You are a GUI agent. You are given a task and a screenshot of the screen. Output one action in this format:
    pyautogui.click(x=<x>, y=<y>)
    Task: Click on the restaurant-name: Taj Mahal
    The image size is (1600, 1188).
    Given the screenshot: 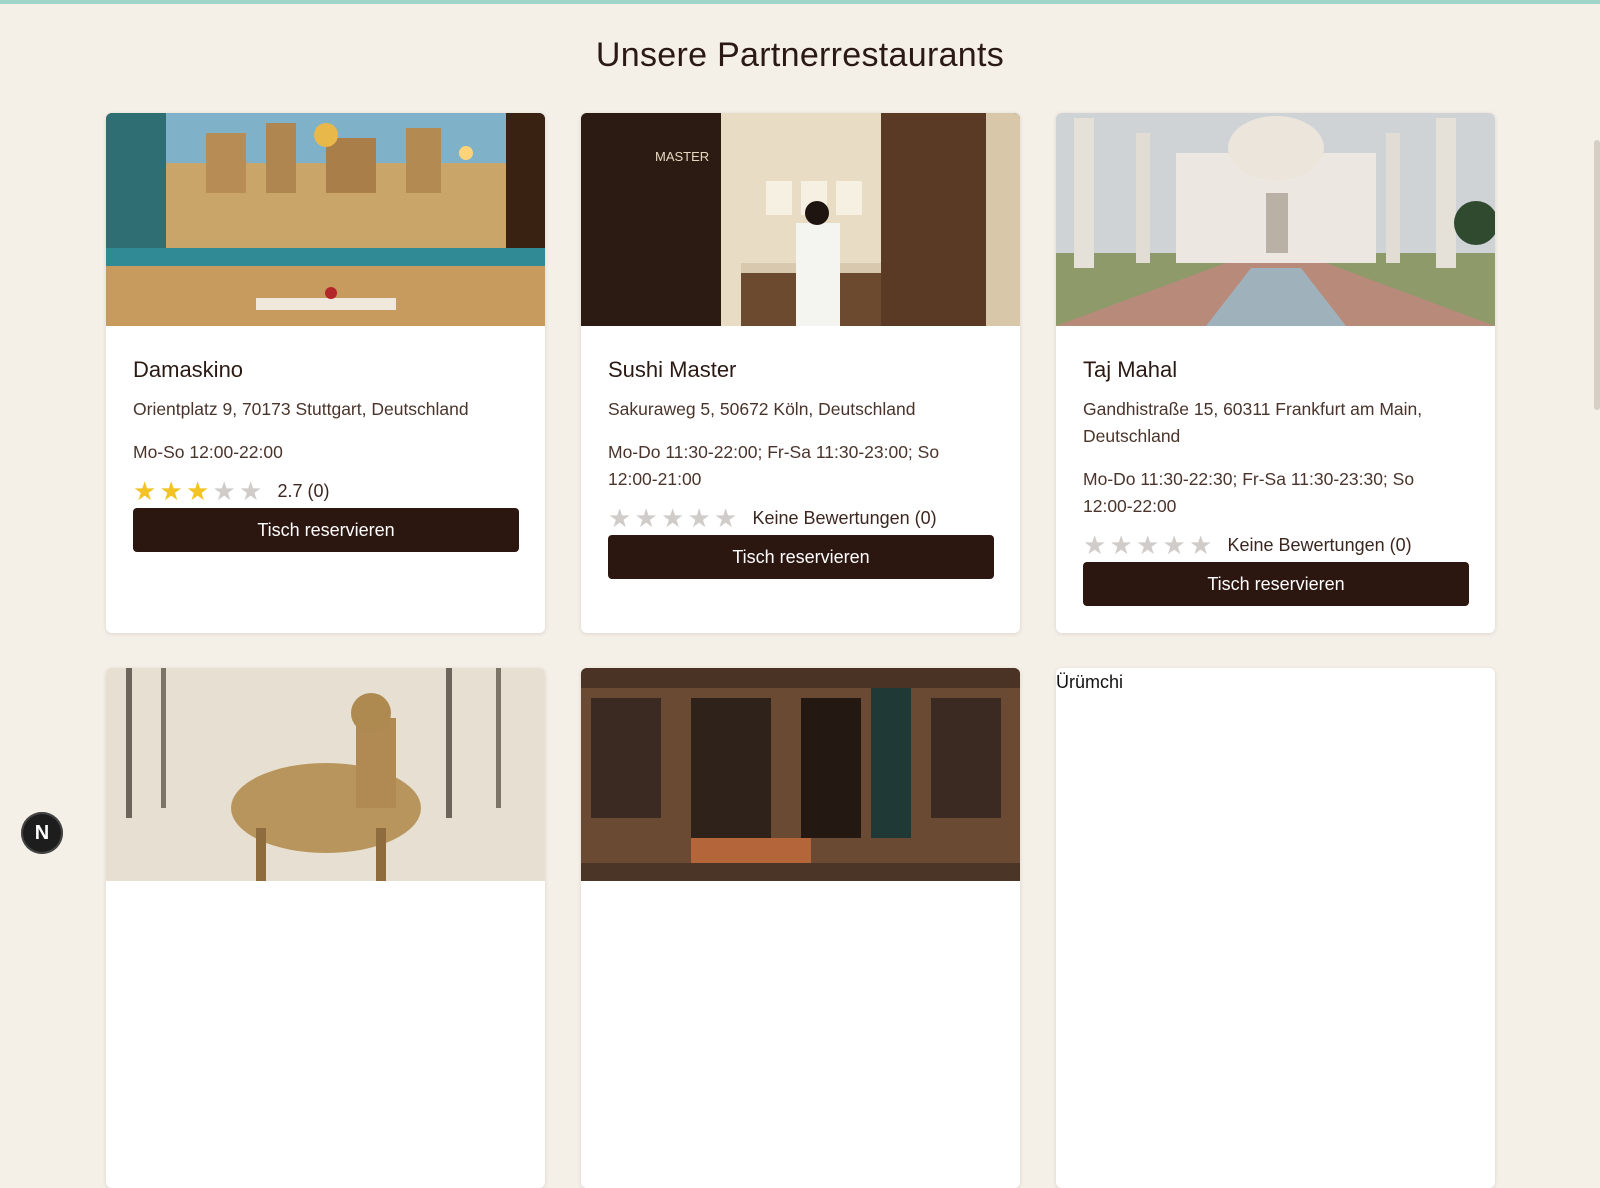 What is the action you would take?
    pyautogui.click(x=1130, y=369)
    